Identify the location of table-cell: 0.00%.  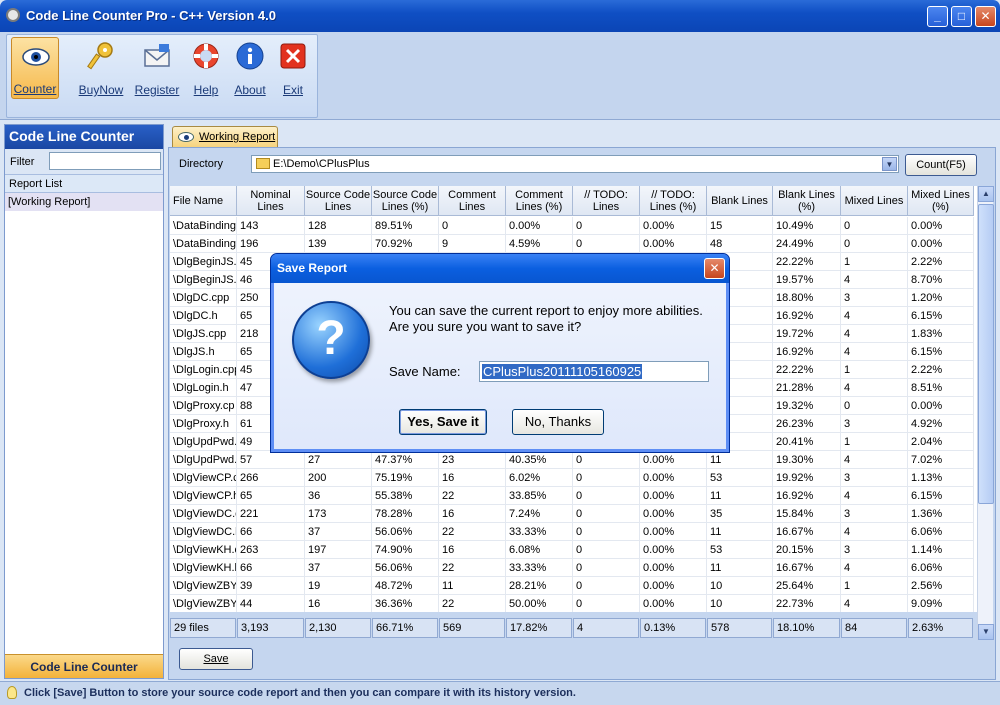
(673, 586).